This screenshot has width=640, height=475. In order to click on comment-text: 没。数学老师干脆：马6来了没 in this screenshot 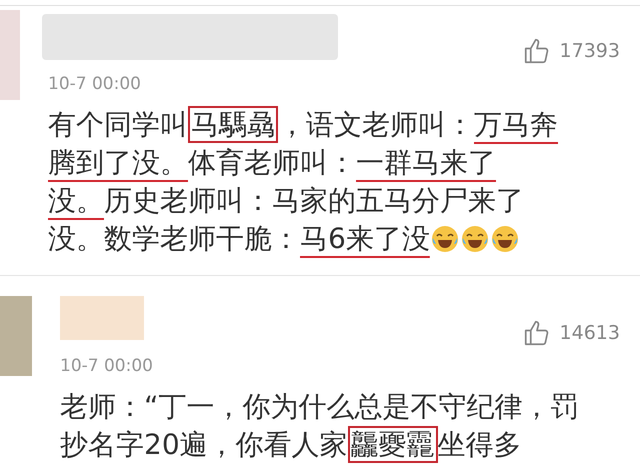, I will do `click(239, 238)`.